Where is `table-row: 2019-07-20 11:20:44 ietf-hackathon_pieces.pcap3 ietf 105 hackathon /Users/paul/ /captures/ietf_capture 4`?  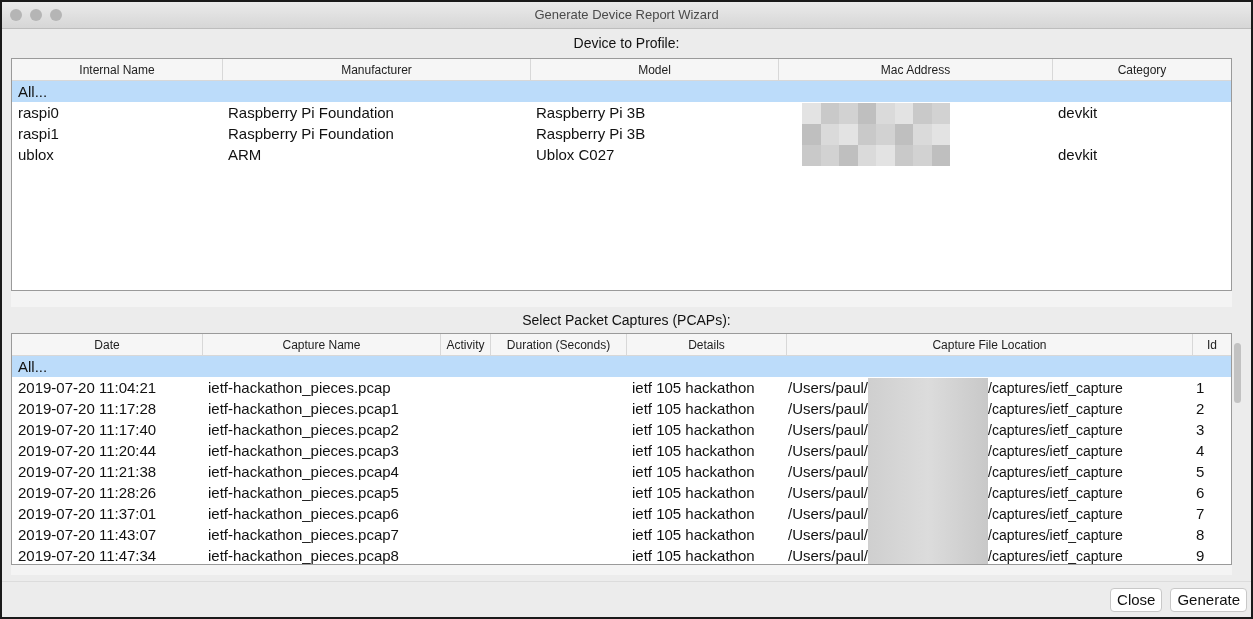 table-row: 2019-07-20 11:20:44 ietf-hackathon_pieces.pcap3 ietf 105 hackathon /Users/paul/ /captures/ietf_capture 4 is located at coordinates (621, 450).